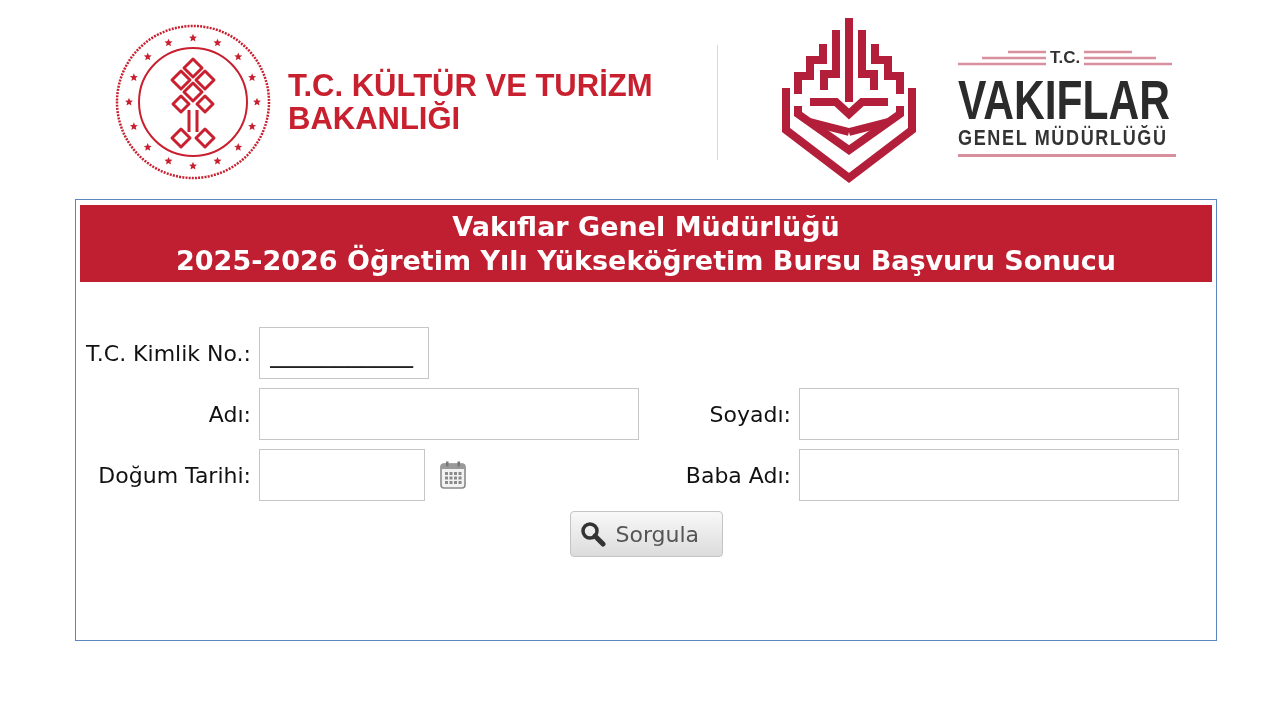 This screenshot has width=1280, height=720. Describe the element at coordinates (646, 260) in the screenshot. I see `banner-title: 2025-2026 Öğretim Yılı Yükseköğretim Bursu Başvuru Sonucu` at that location.